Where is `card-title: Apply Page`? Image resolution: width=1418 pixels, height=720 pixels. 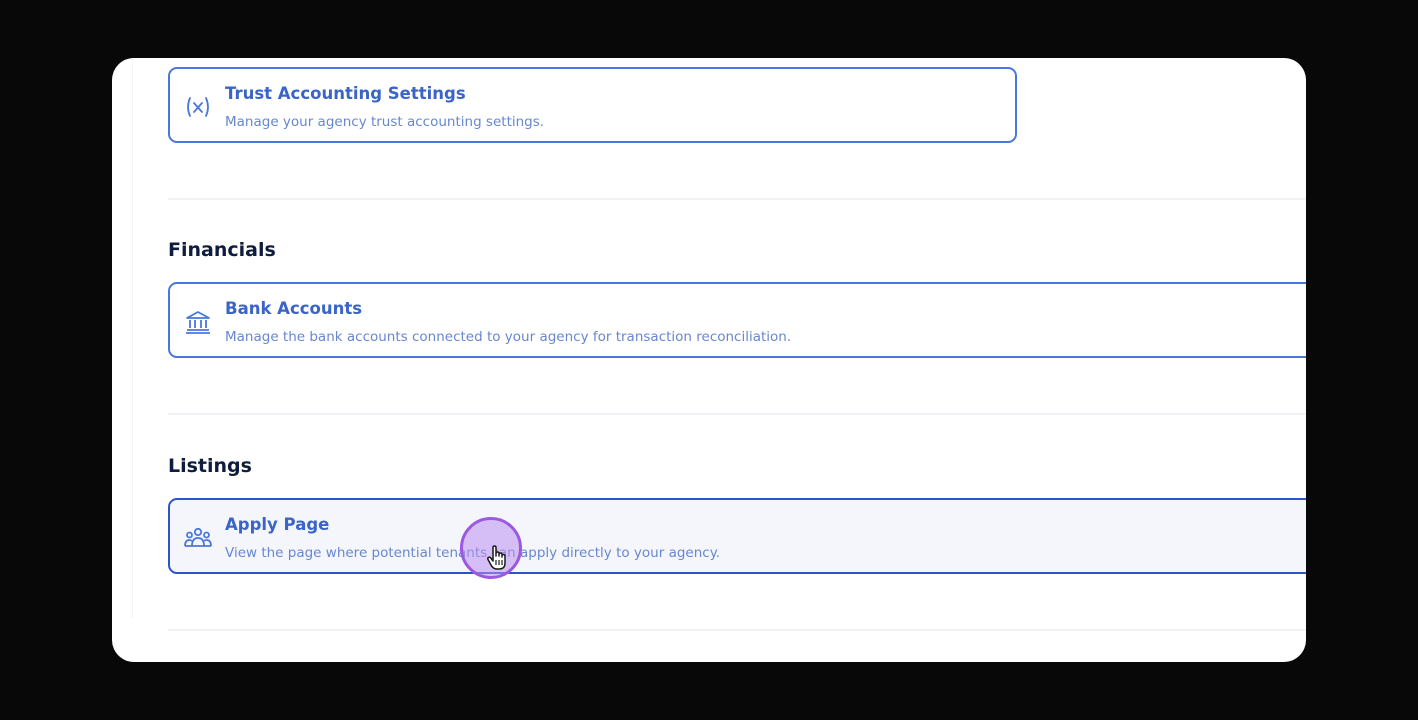 card-title: Apply Page is located at coordinates (277, 524).